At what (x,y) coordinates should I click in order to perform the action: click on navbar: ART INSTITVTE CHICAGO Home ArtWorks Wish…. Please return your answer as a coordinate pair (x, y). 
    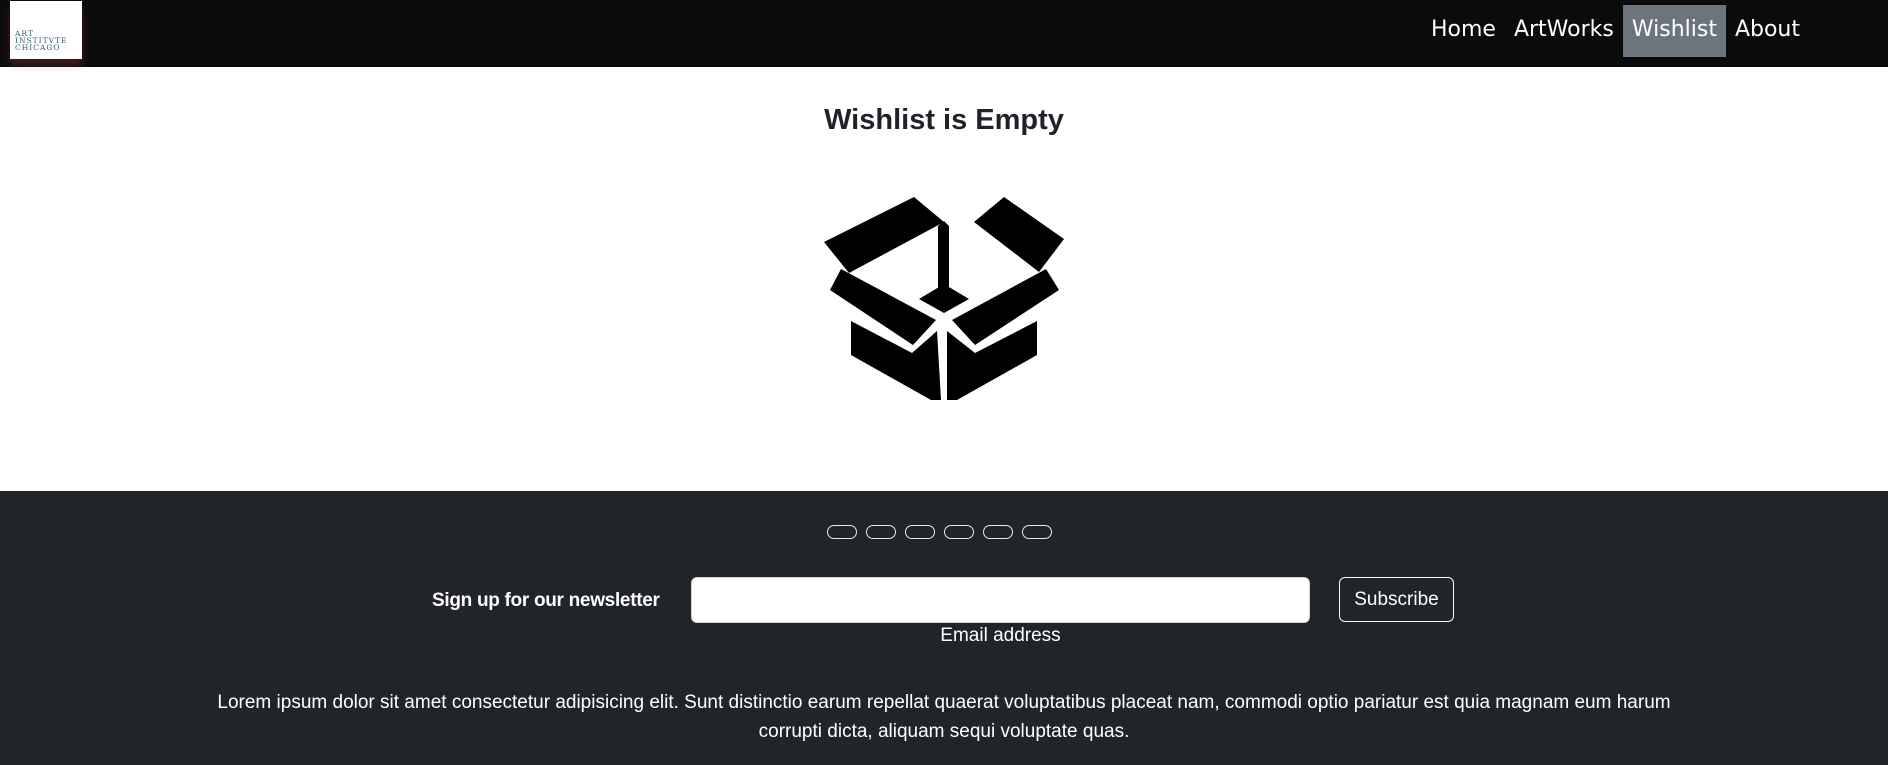
    Looking at the image, I should click on (944, 33).